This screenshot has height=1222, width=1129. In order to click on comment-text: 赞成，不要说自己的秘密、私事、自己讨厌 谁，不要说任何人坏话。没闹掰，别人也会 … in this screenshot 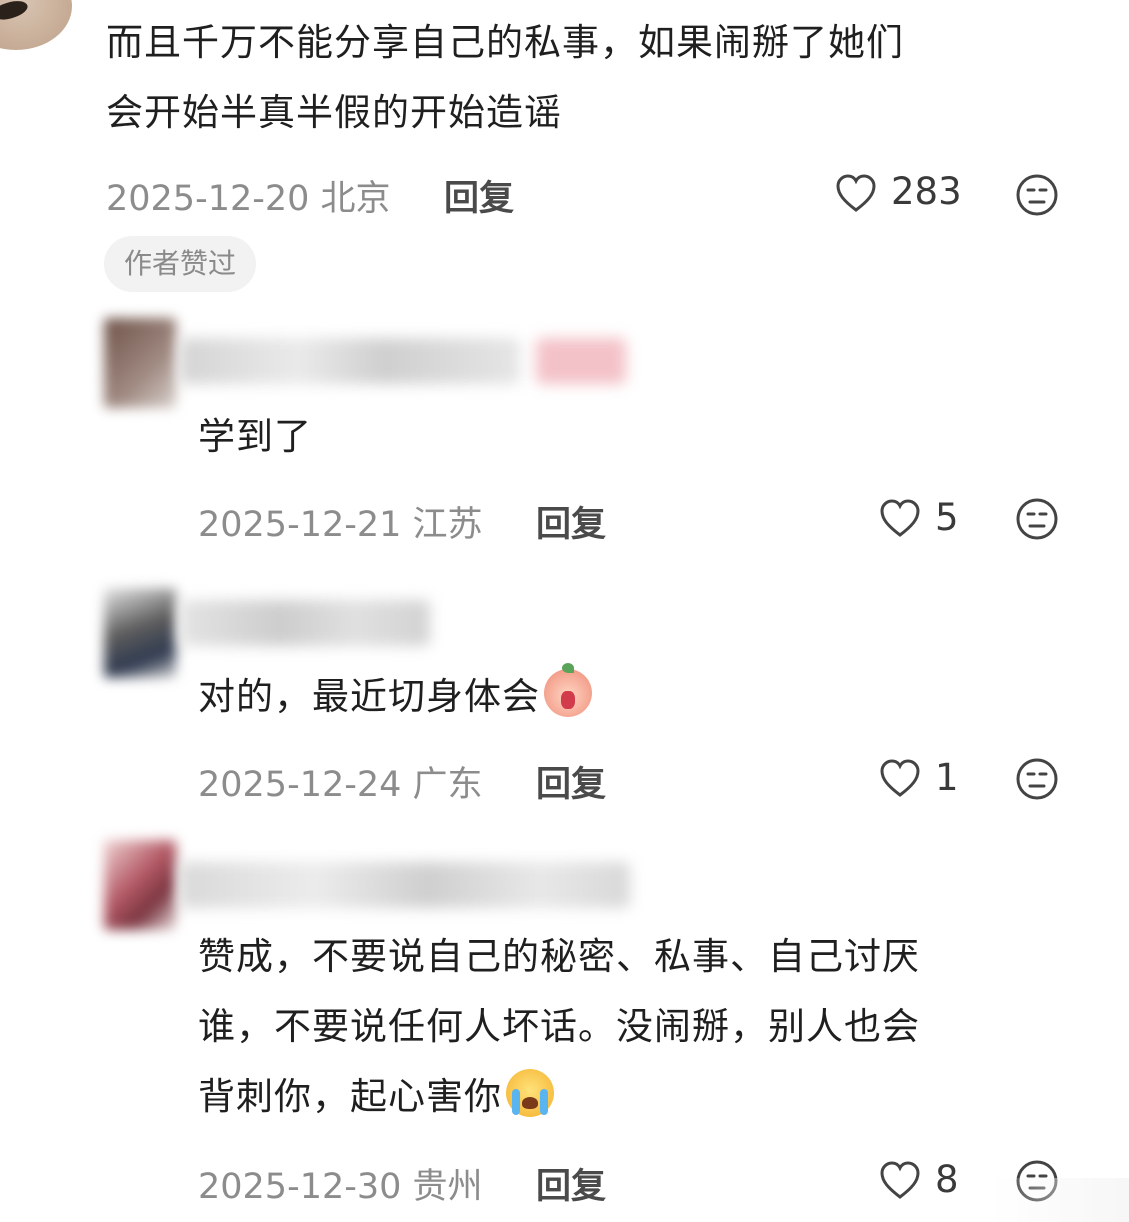, I will do `click(559, 1027)`.